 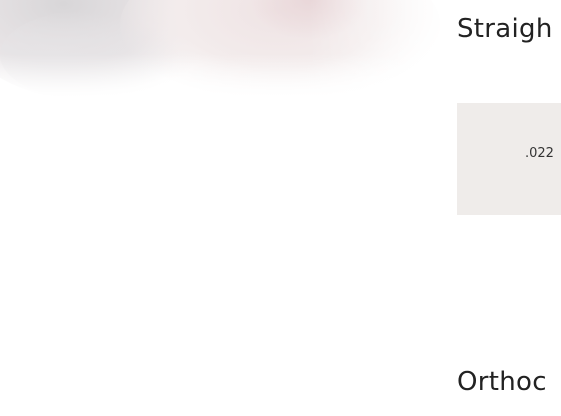 What do you see at coordinates (502, 382) in the screenshot?
I see `section-heading-ortho: Orthoc` at bounding box center [502, 382].